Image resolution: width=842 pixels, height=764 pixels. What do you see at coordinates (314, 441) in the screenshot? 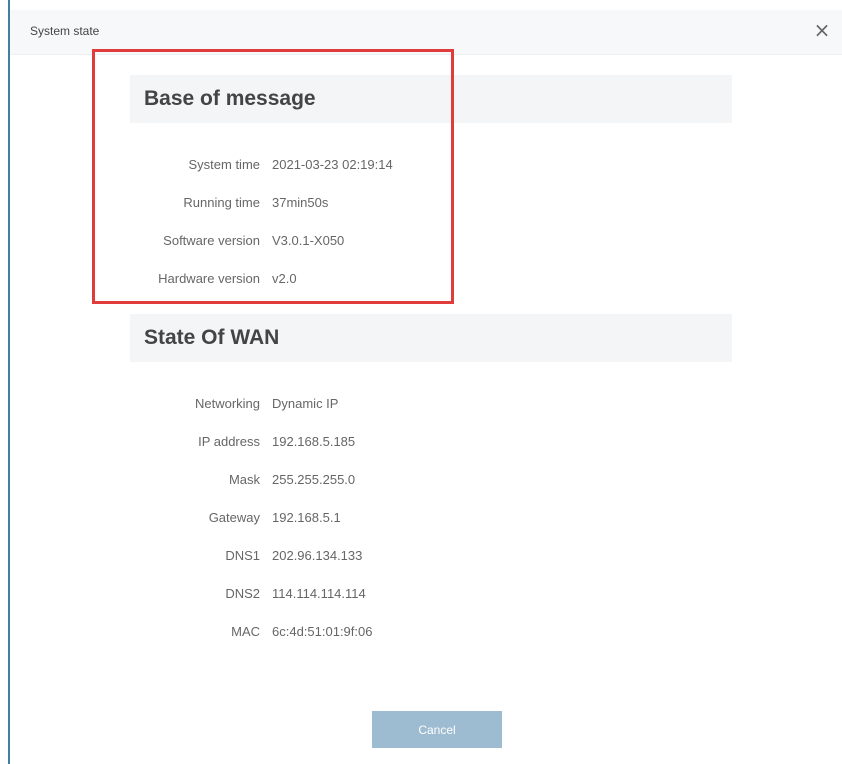
I see `info-value: 192.168.5.185` at bounding box center [314, 441].